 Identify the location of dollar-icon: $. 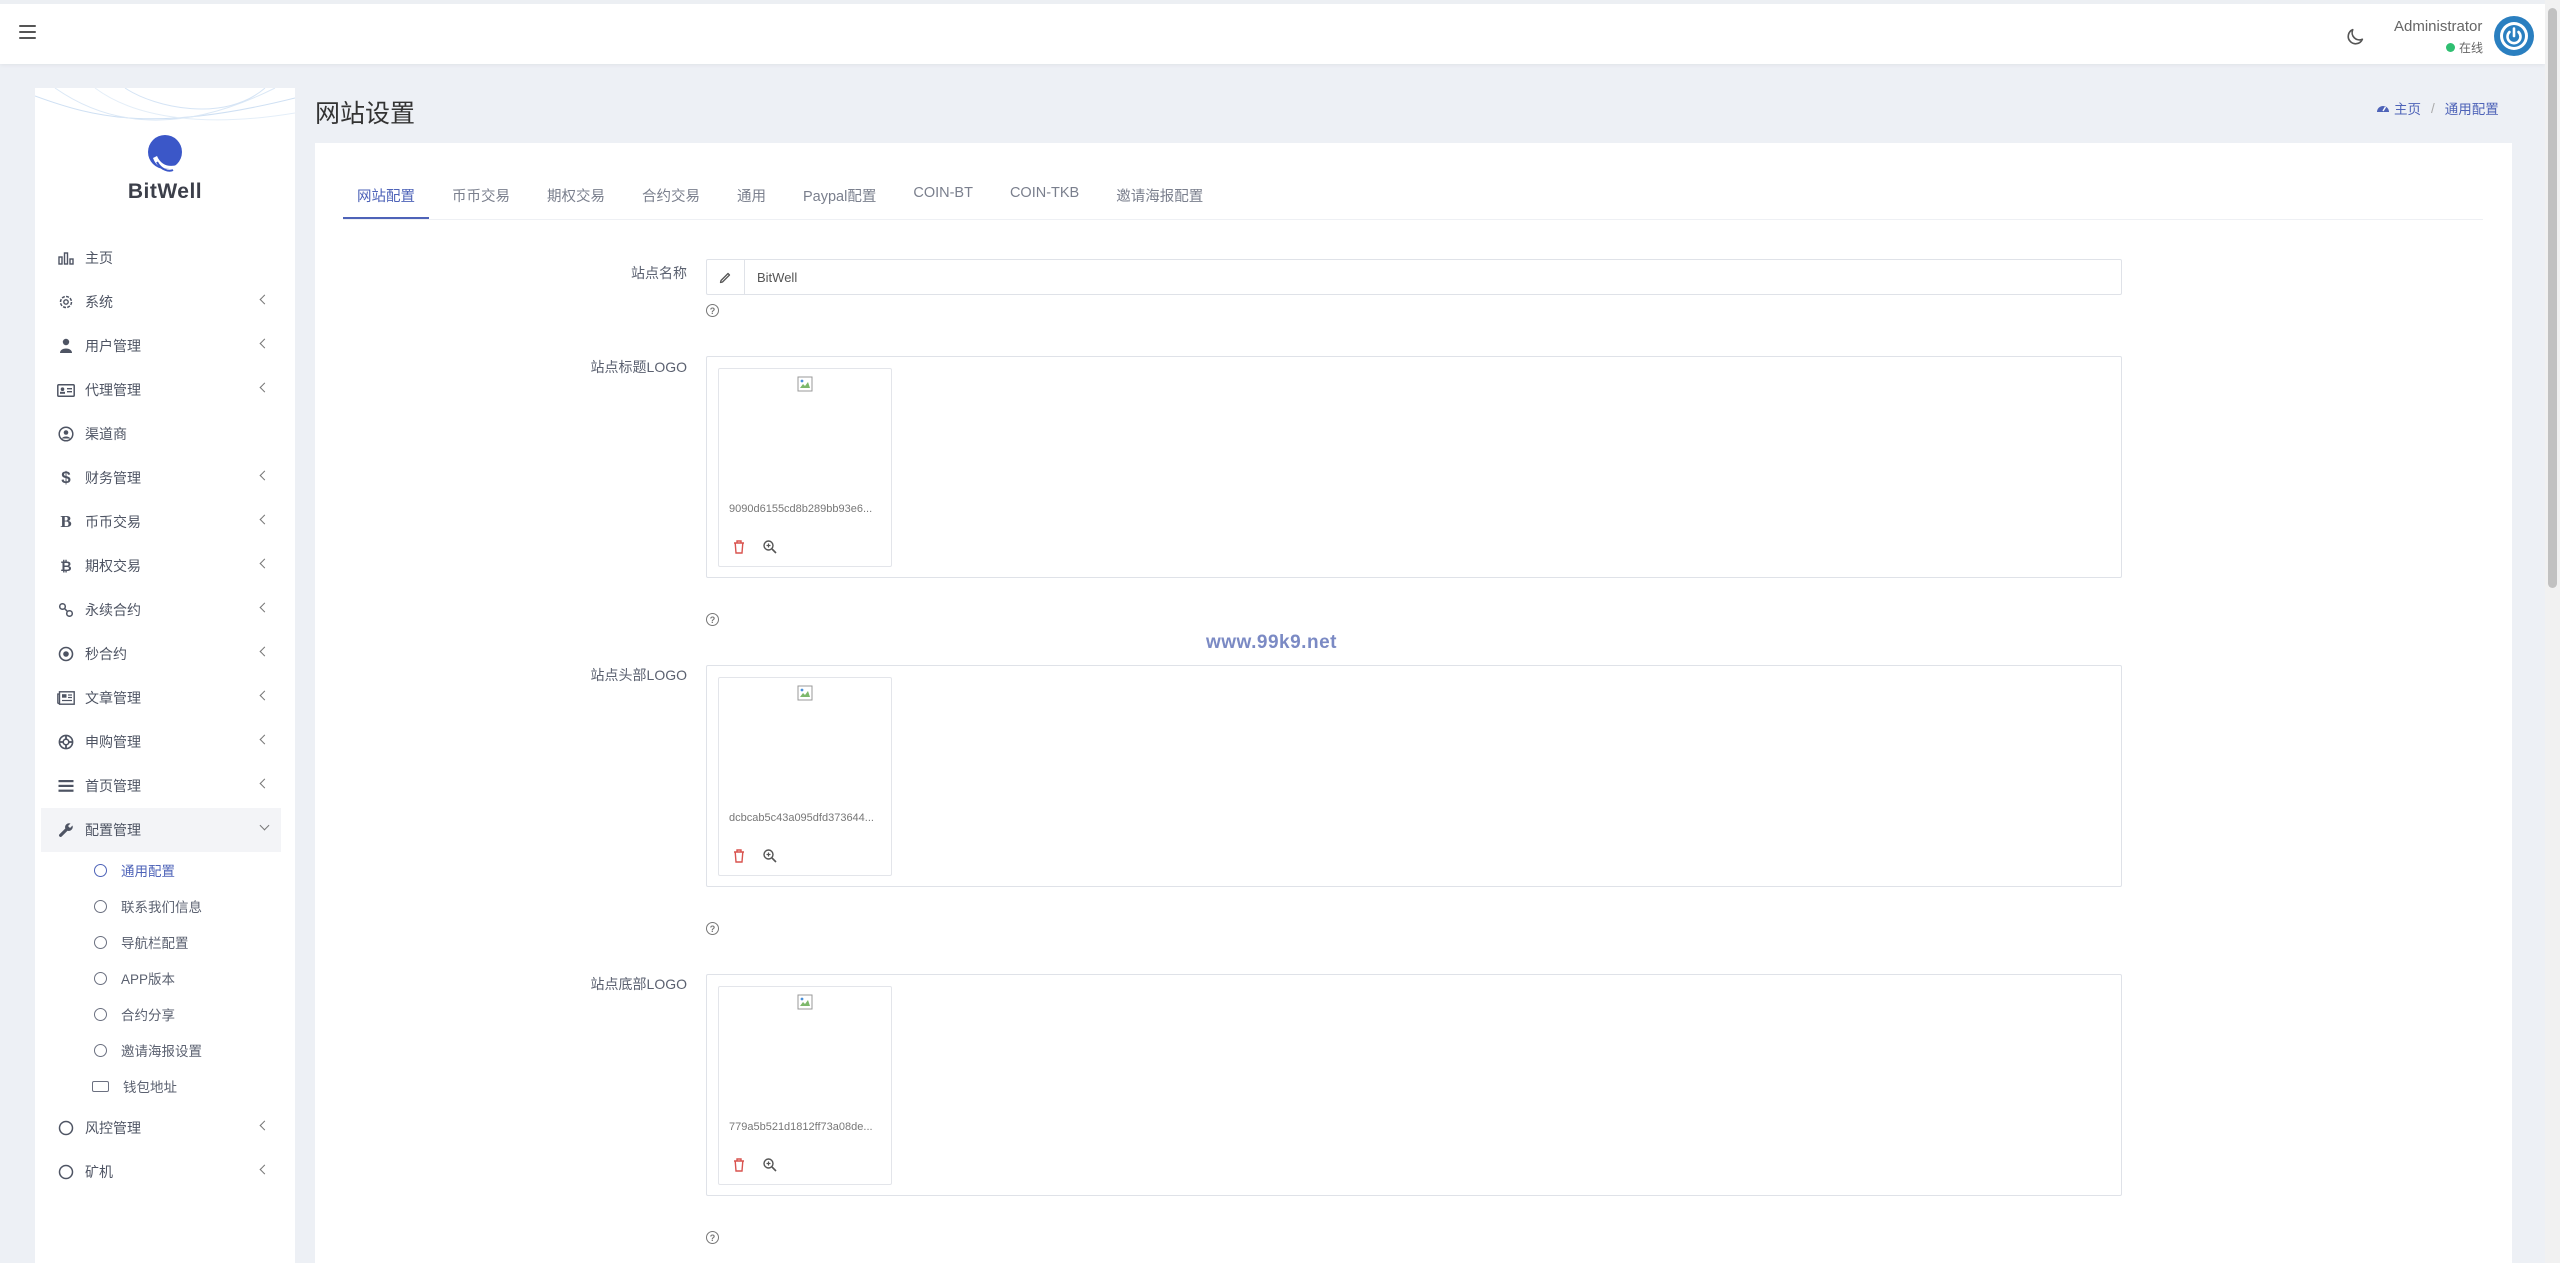
(66, 477).